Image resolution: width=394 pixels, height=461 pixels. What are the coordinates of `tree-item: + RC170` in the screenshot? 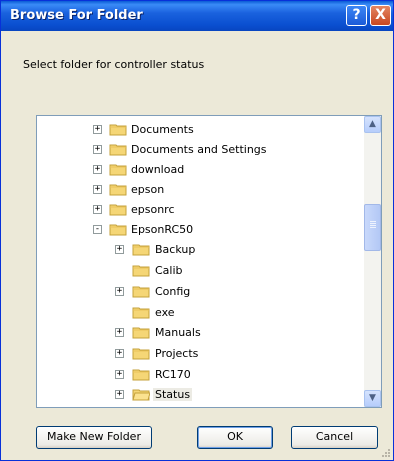 It's located at (197, 375).